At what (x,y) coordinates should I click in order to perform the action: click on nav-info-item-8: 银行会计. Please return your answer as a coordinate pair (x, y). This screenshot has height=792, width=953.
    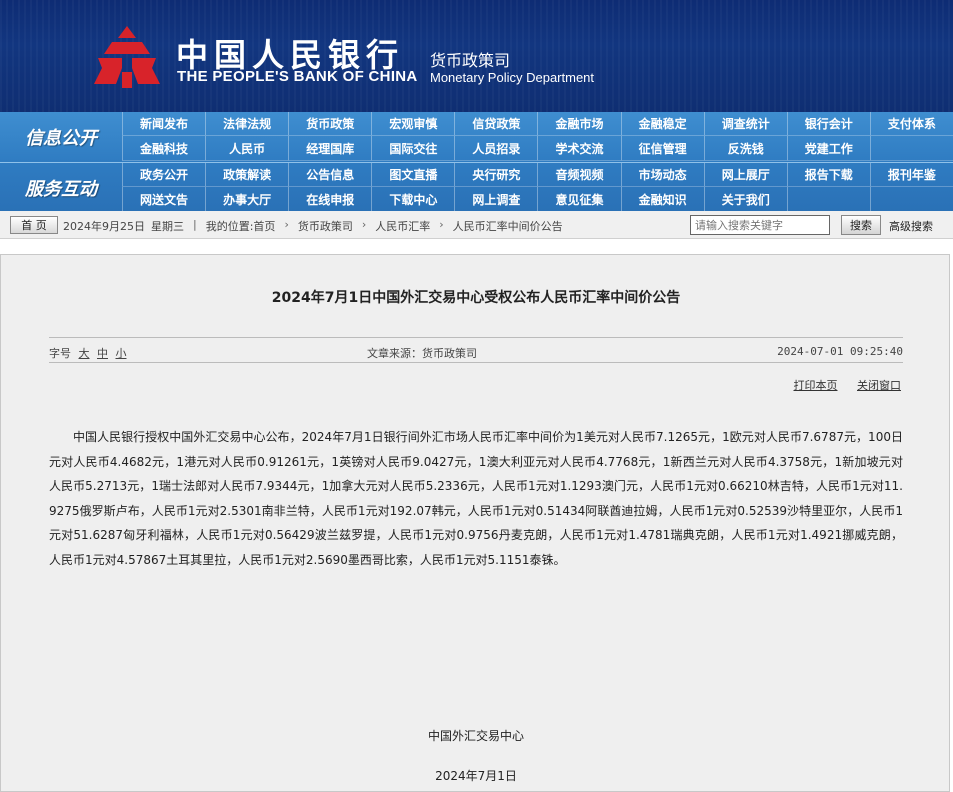
    Looking at the image, I should click on (828, 124).